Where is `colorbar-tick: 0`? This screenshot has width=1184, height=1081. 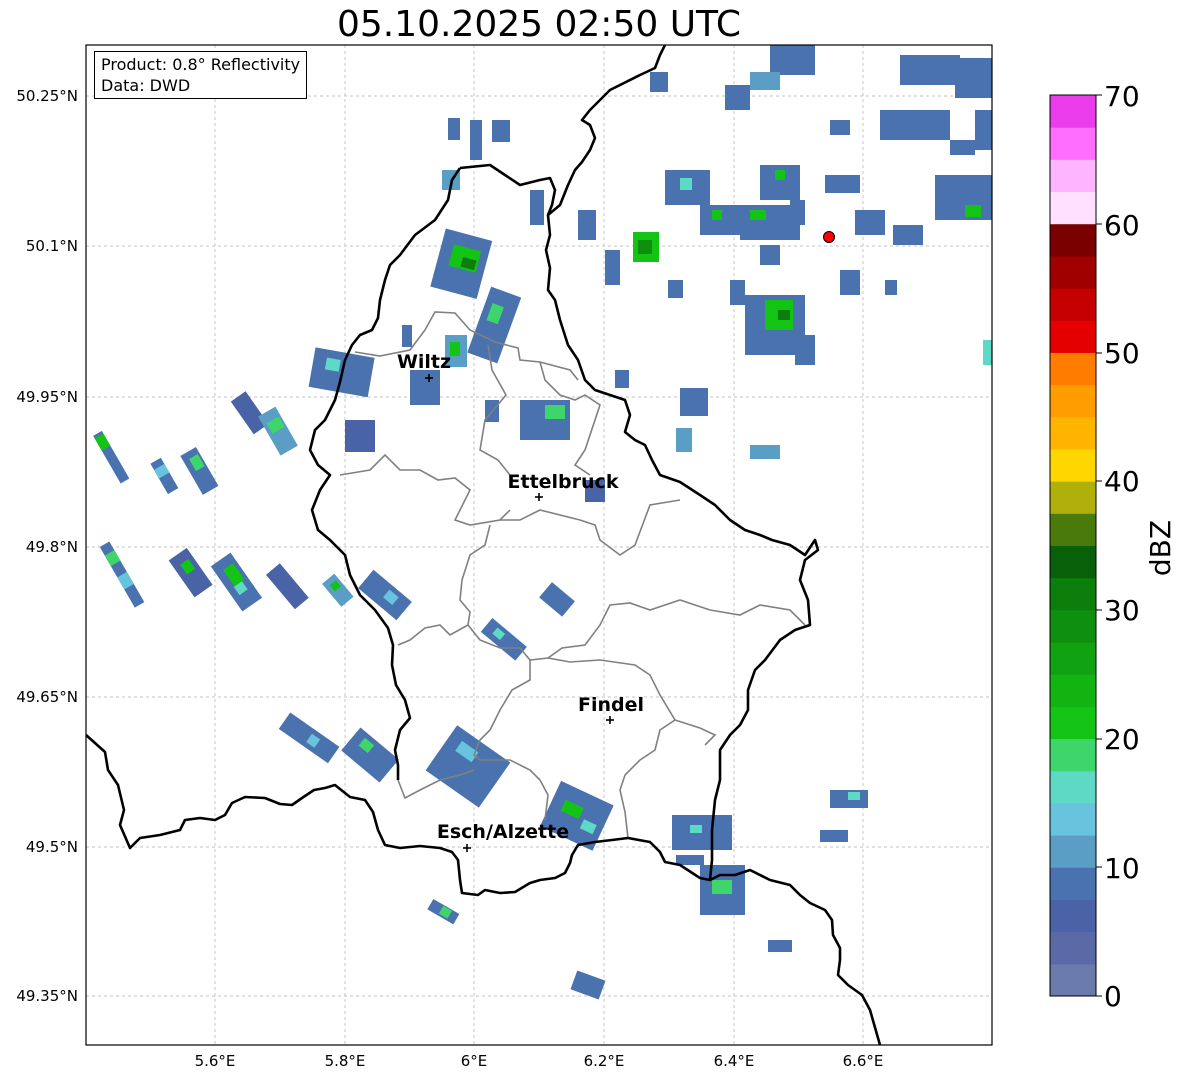
colorbar-tick: 0 is located at coordinates (1113, 996).